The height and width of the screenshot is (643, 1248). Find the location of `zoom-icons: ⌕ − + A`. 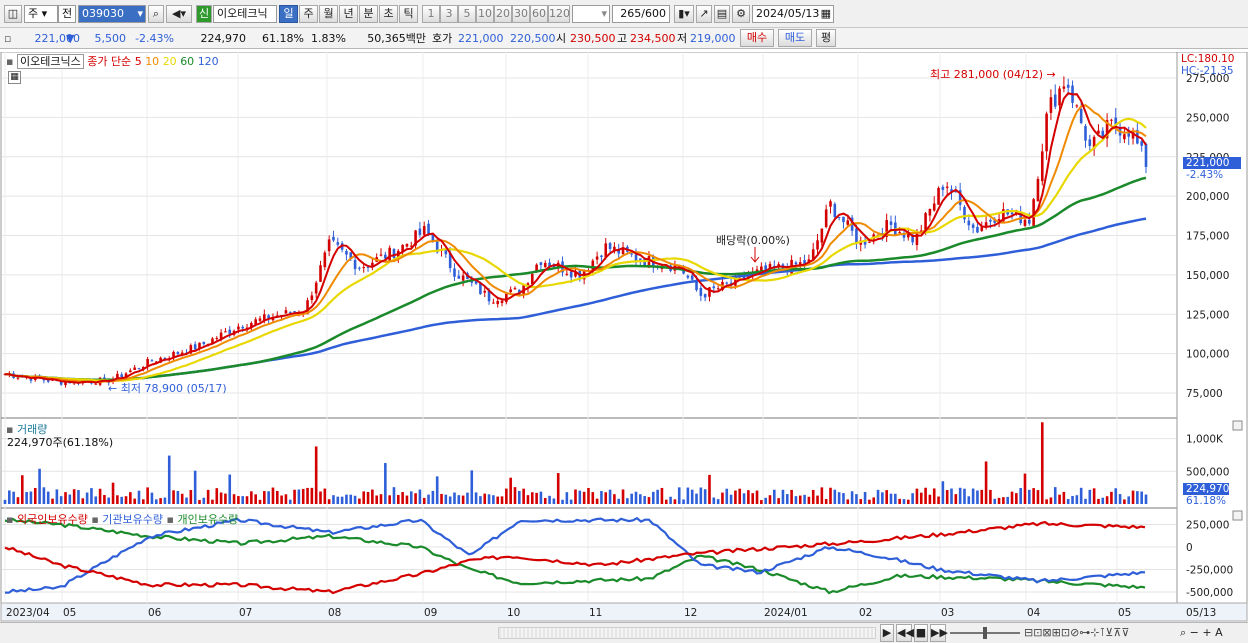

zoom-icons: ⌕ − + A is located at coordinates (1201, 632).